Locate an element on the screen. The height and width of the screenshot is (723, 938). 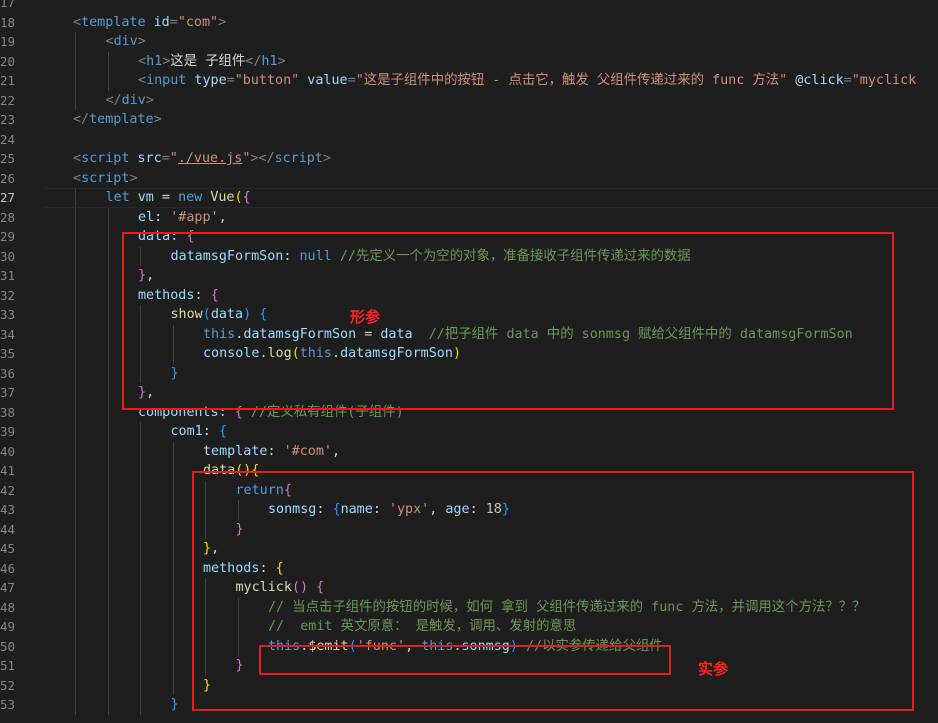
code-token: } is located at coordinates (174, 704).